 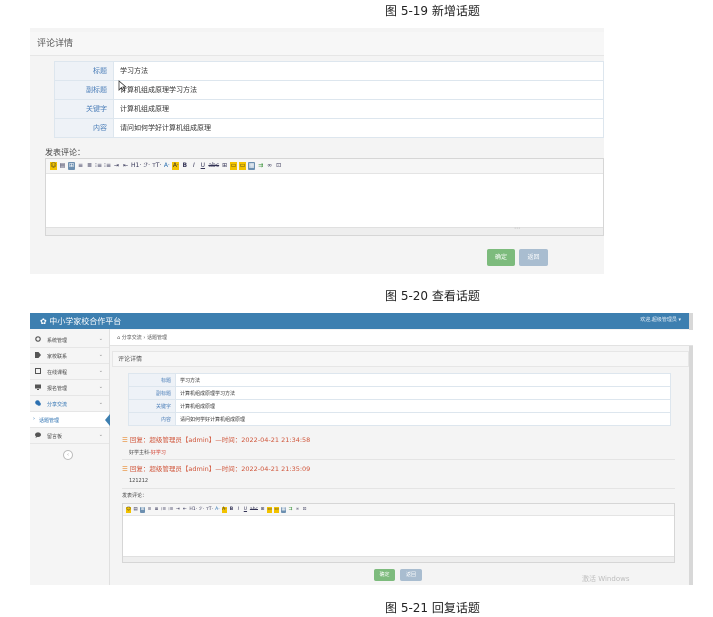 I want to click on sidebar-item-courses: 在线课程 ⌄, so click(x=69, y=372).